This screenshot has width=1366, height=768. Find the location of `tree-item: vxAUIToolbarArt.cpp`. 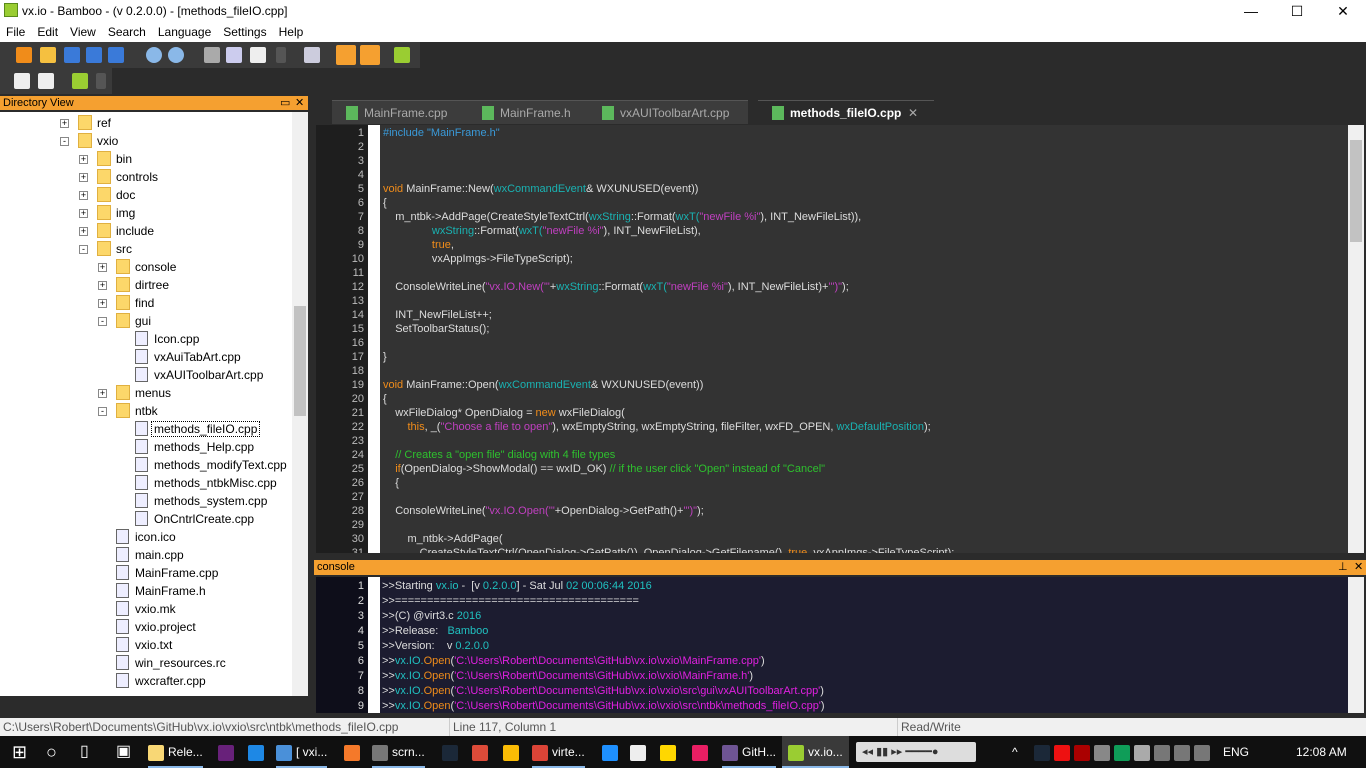

tree-item: vxAUIToolbarArt.cpp is located at coordinates (146, 375).